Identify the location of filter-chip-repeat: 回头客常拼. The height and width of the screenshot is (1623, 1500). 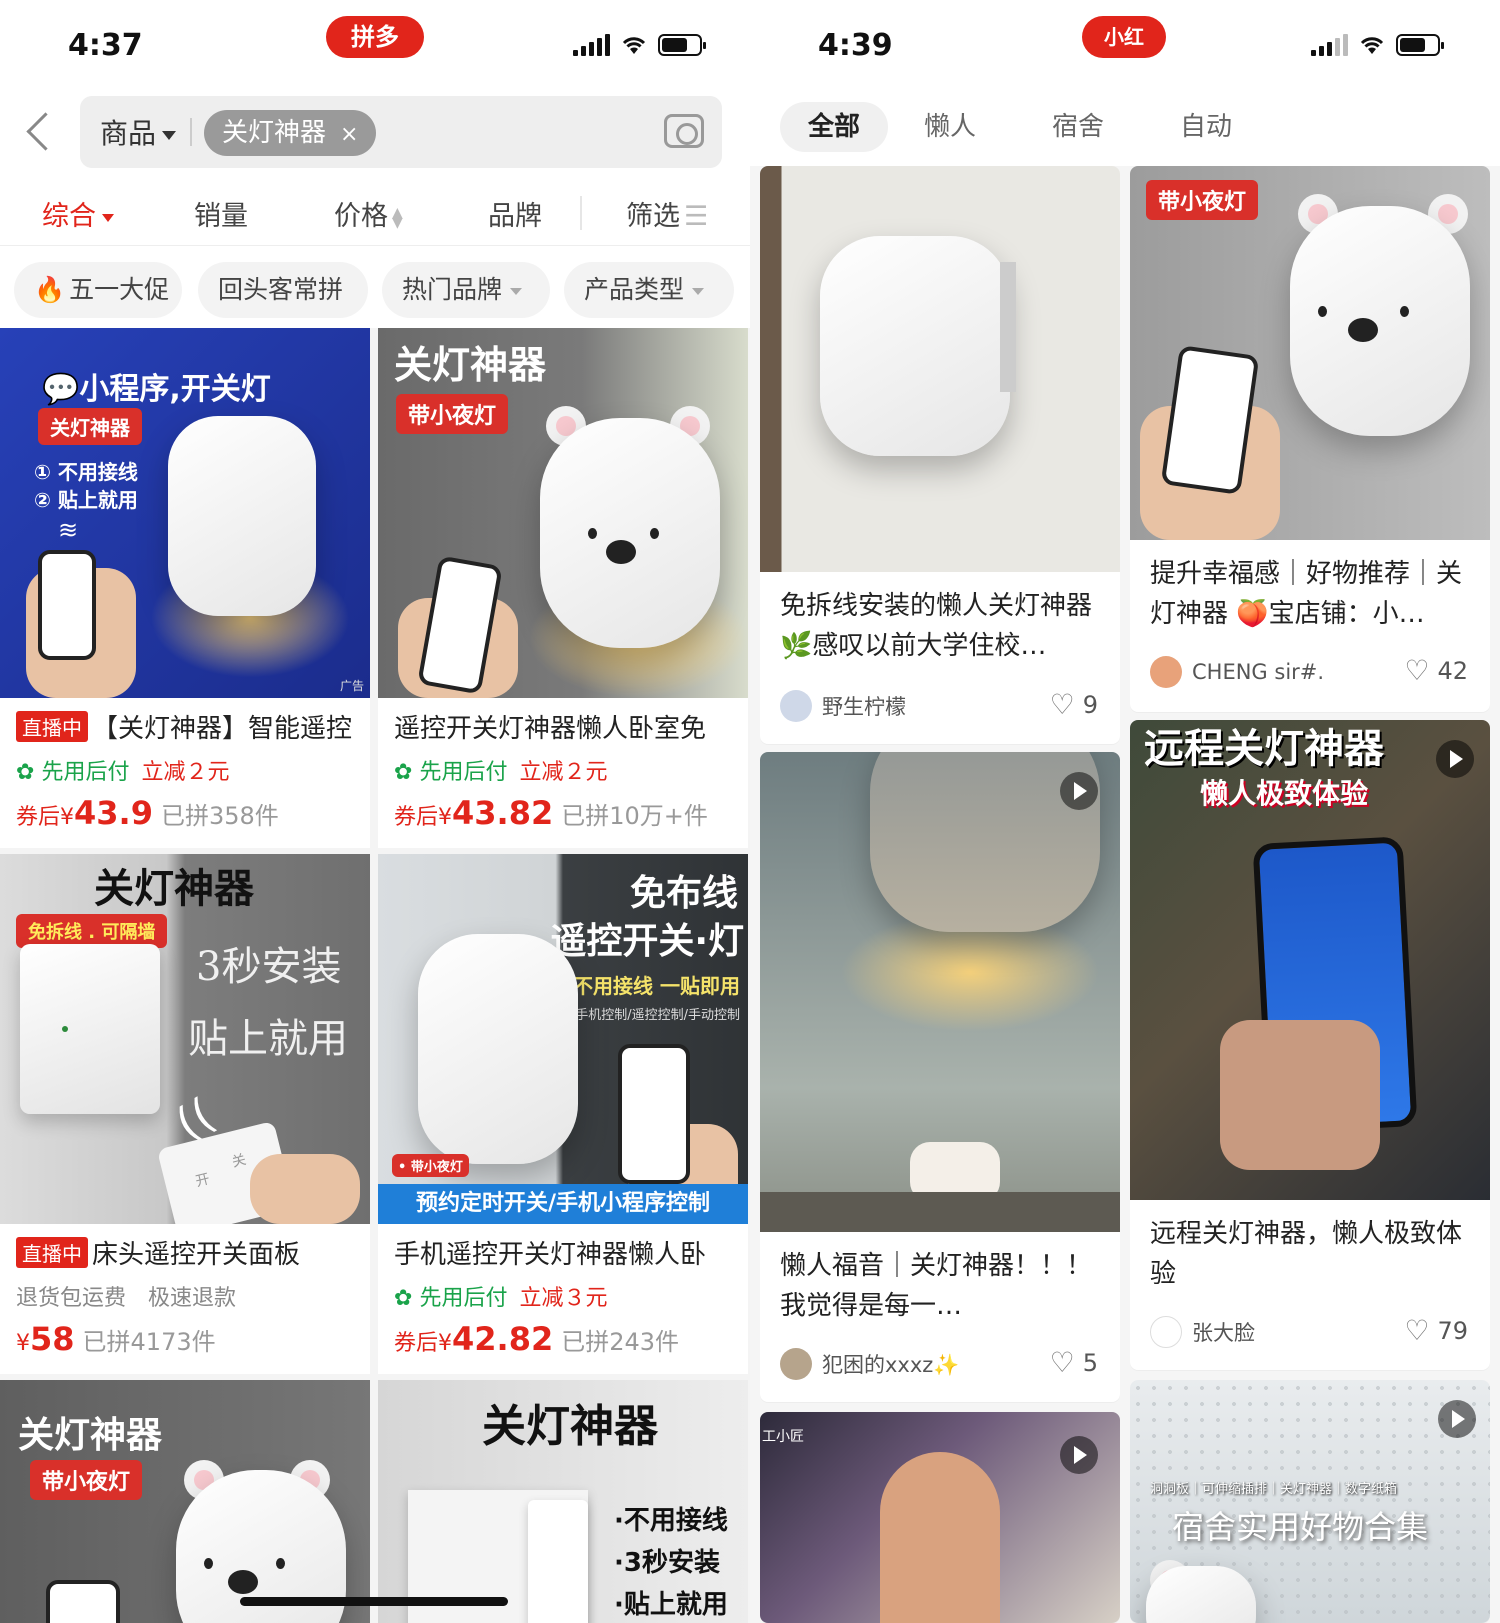
(283, 290).